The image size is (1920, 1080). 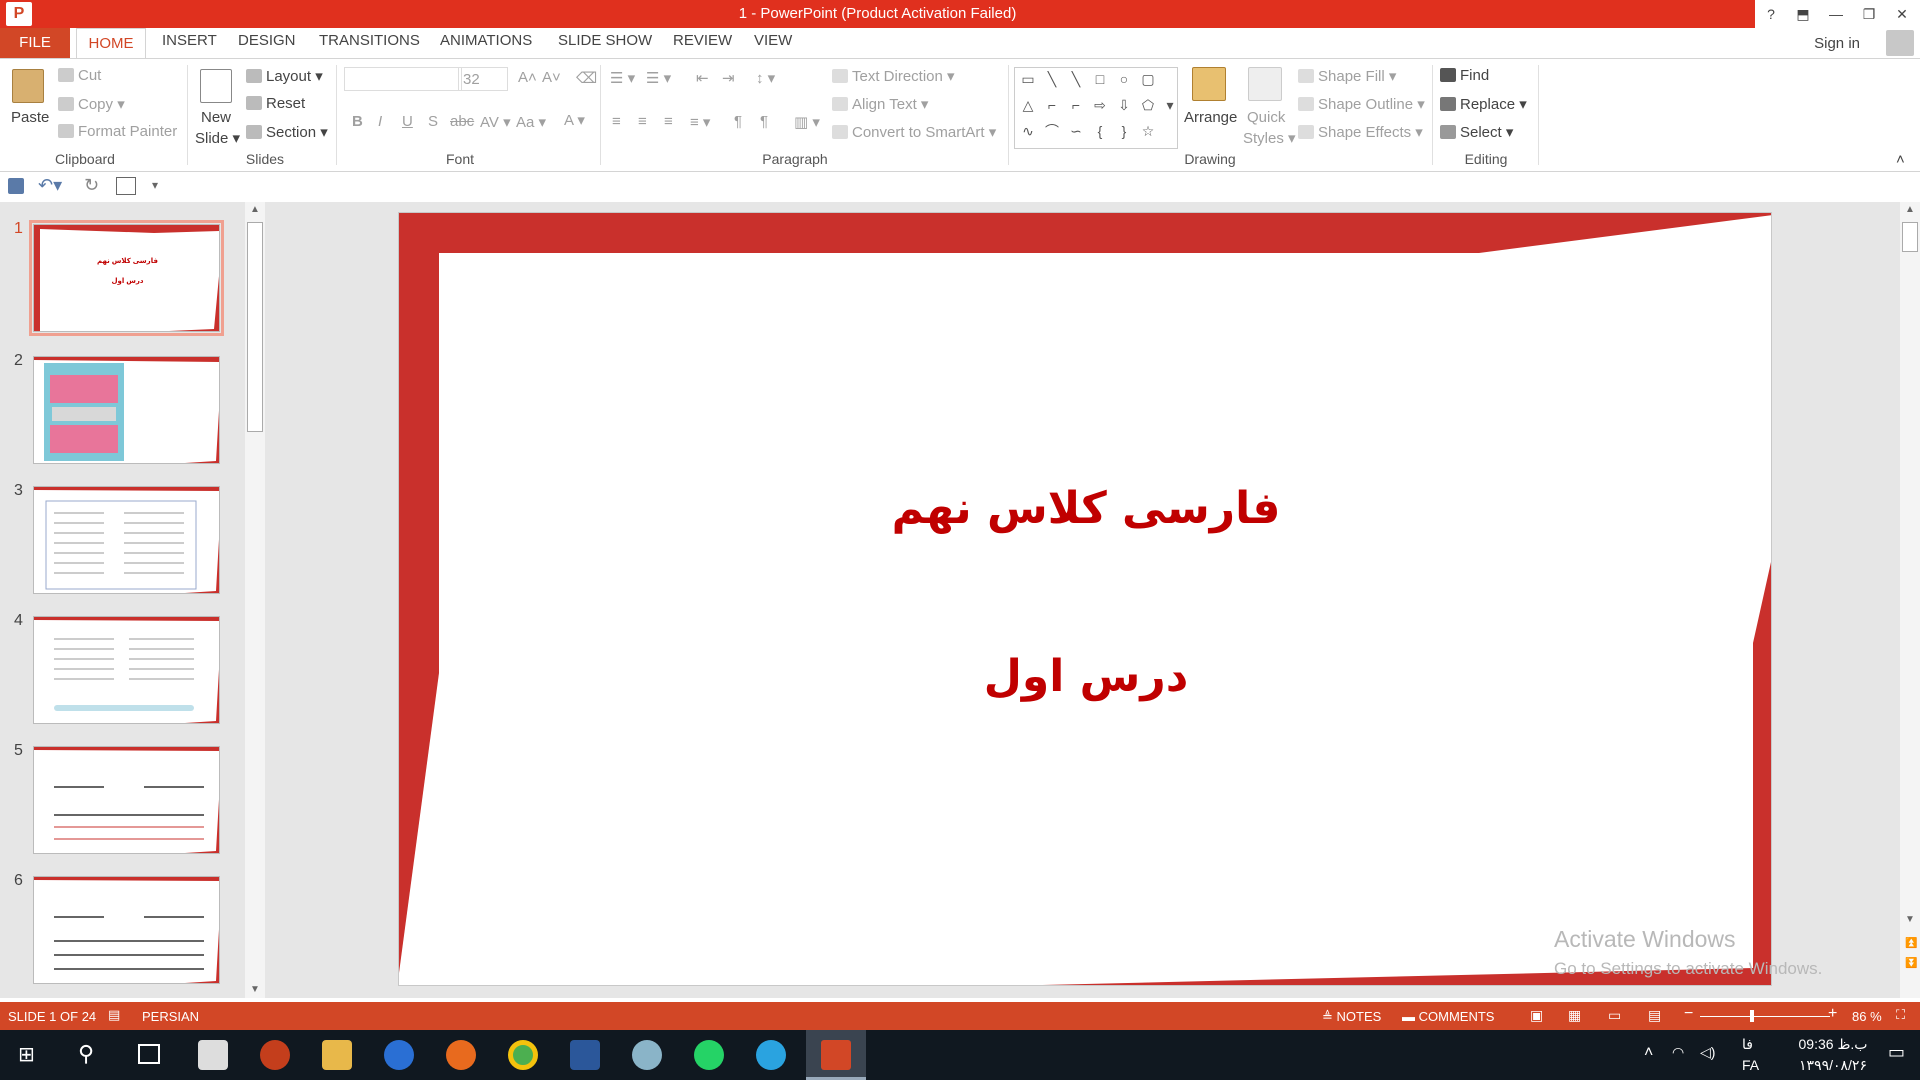 What do you see at coordinates (1148, 131) in the screenshot?
I see `star-shape-icon: ☆` at bounding box center [1148, 131].